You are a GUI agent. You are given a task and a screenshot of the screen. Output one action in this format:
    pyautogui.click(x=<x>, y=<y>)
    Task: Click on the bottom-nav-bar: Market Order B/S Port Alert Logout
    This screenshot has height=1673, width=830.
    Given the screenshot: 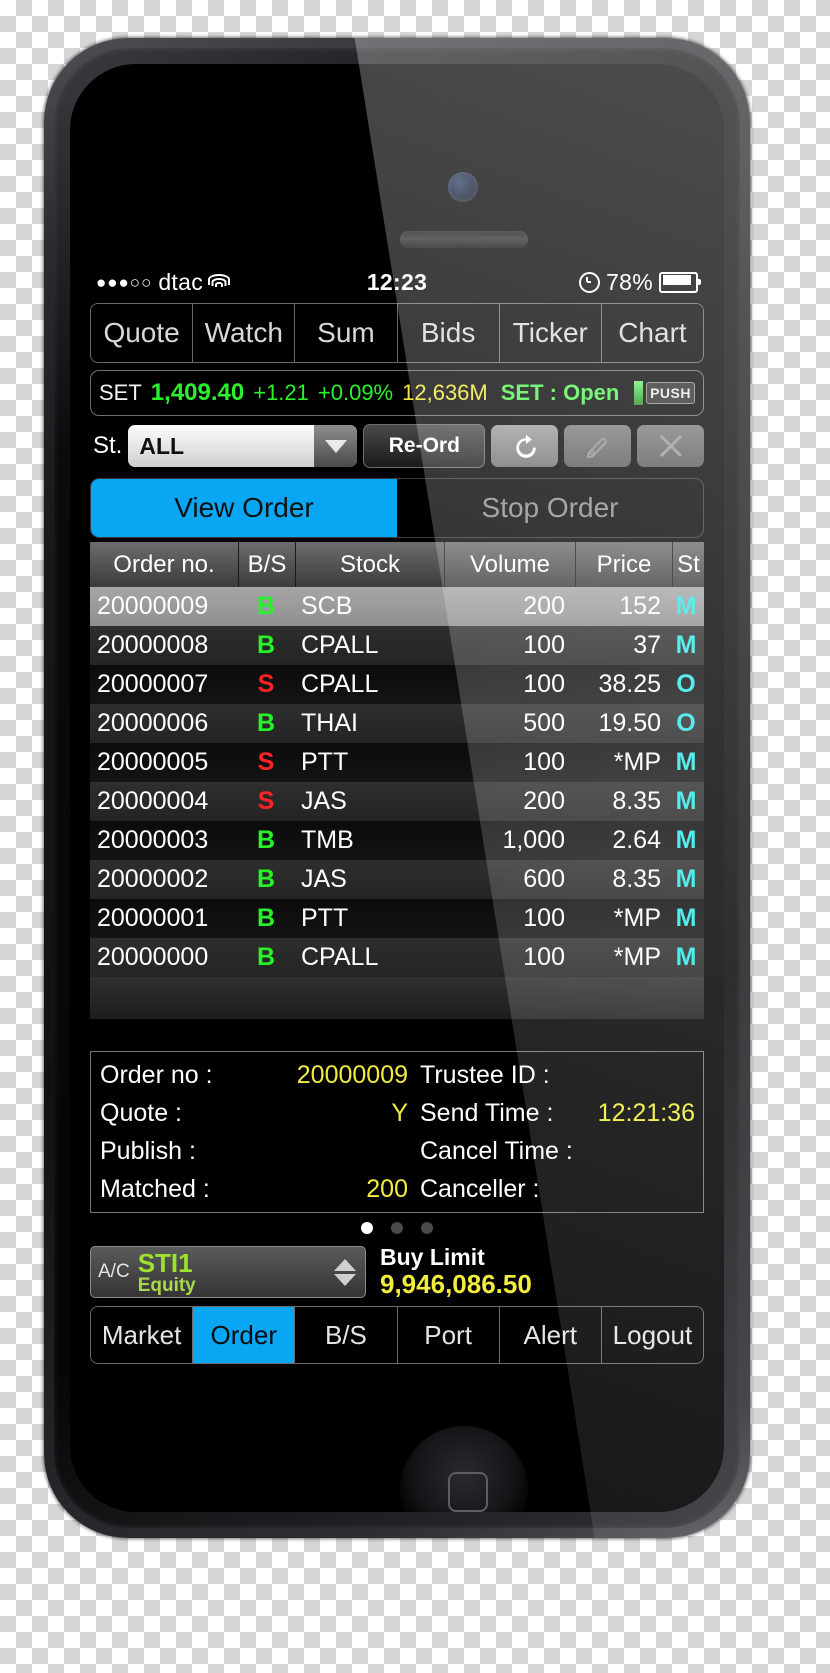 What is the action you would take?
    pyautogui.click(x=397, y=1335)
    